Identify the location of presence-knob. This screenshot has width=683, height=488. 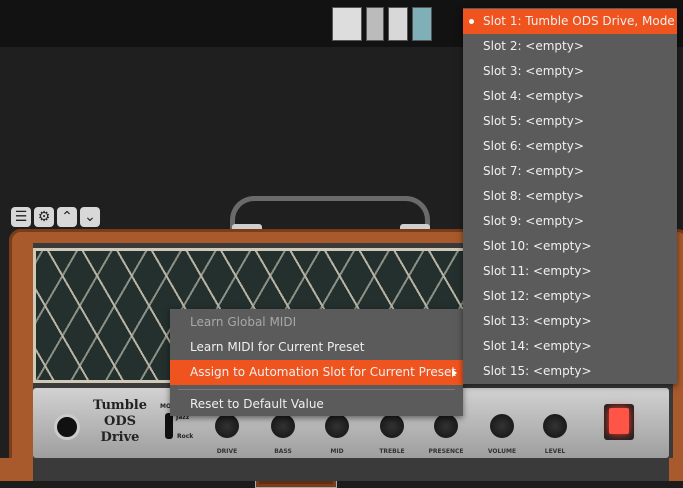
(446, 426).